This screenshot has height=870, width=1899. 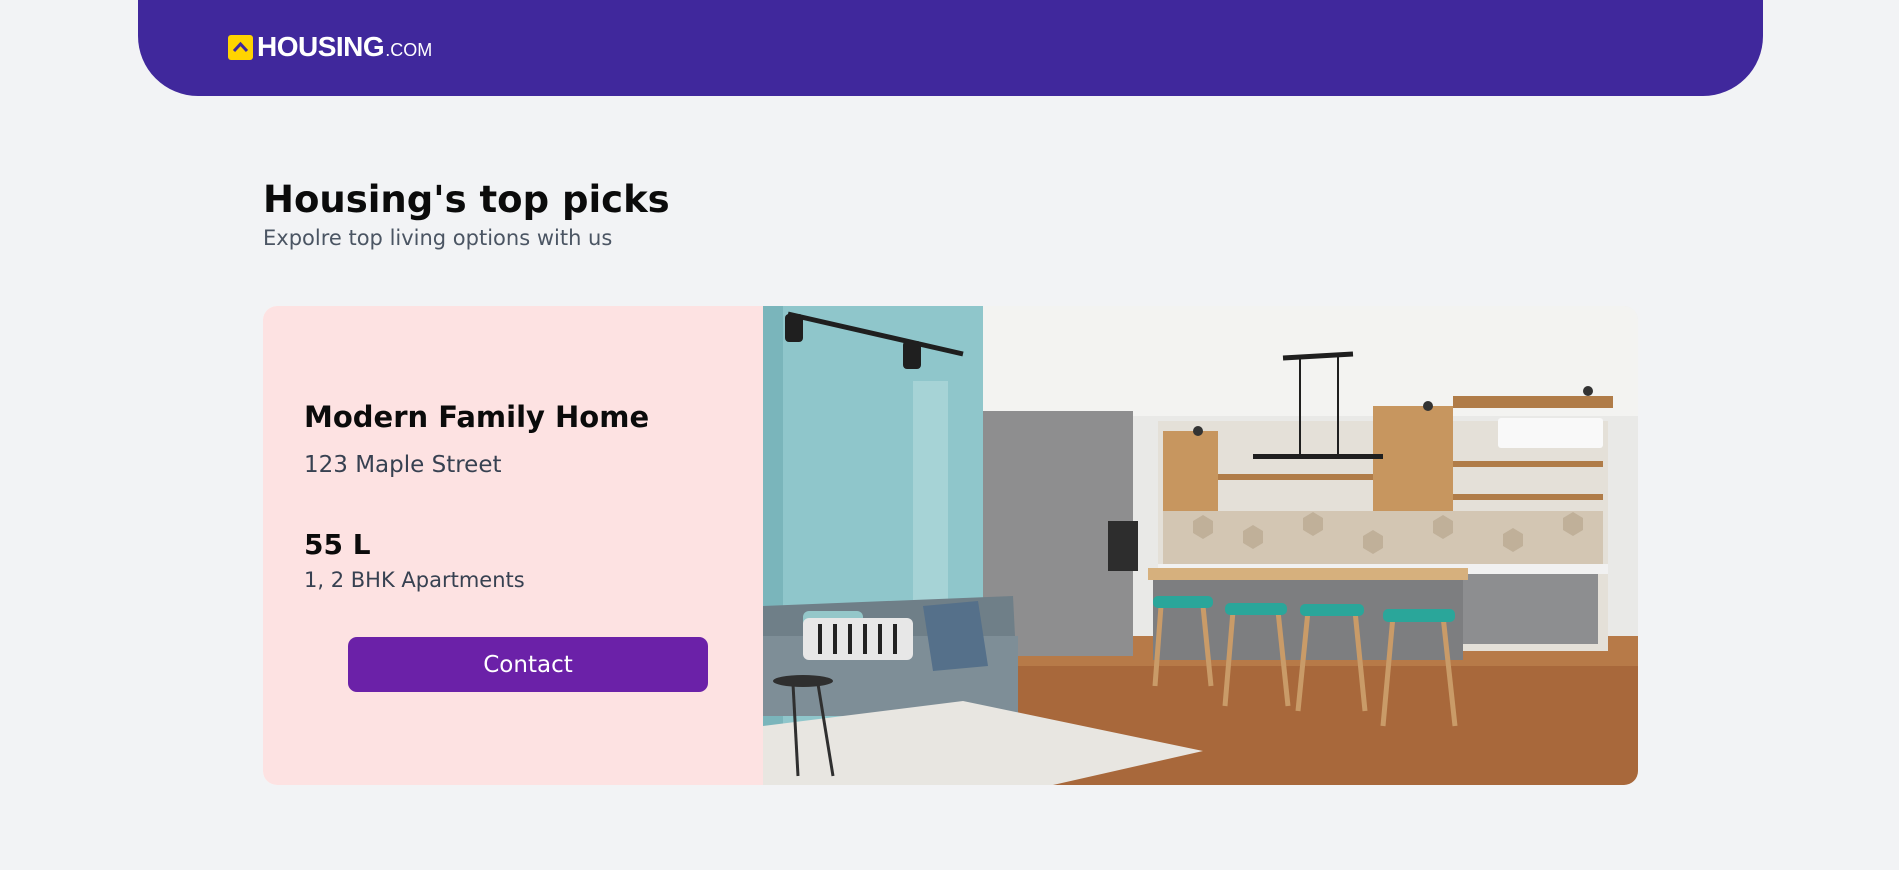 What do you see at coordinates (403, 465) in the screenshot?
I see `listing-address: 123 Maple Street` at bounding box center [403, 465].